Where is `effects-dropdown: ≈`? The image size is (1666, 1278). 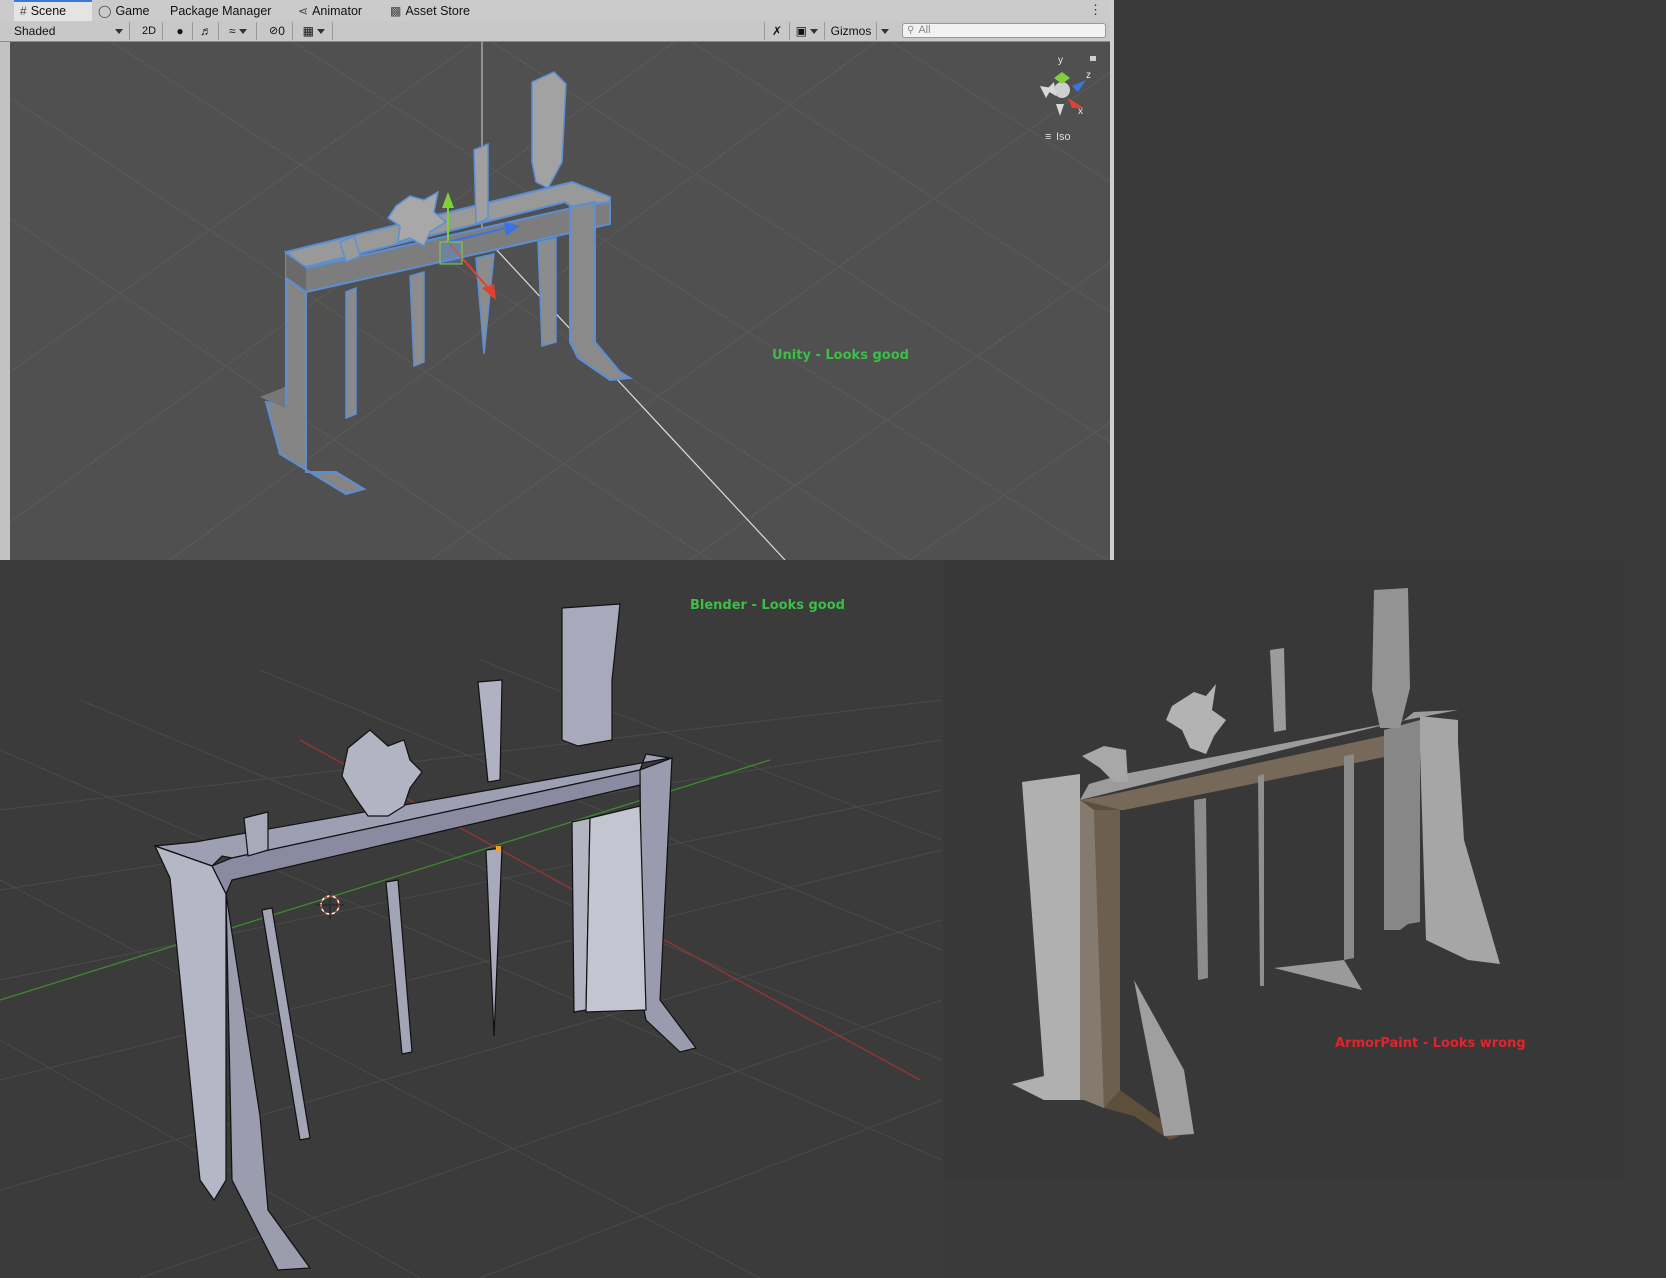 effects-dropdown: ≈ is located at coordinates (238, 31).